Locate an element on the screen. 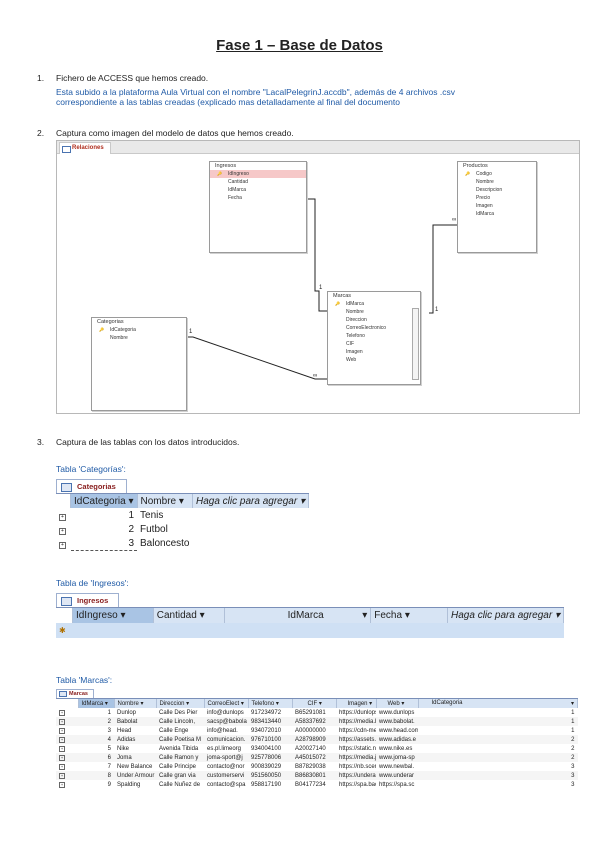 The height and width of the screenshot is (848, 599). cell: https://spa.back is located at coordinates (356, 784).